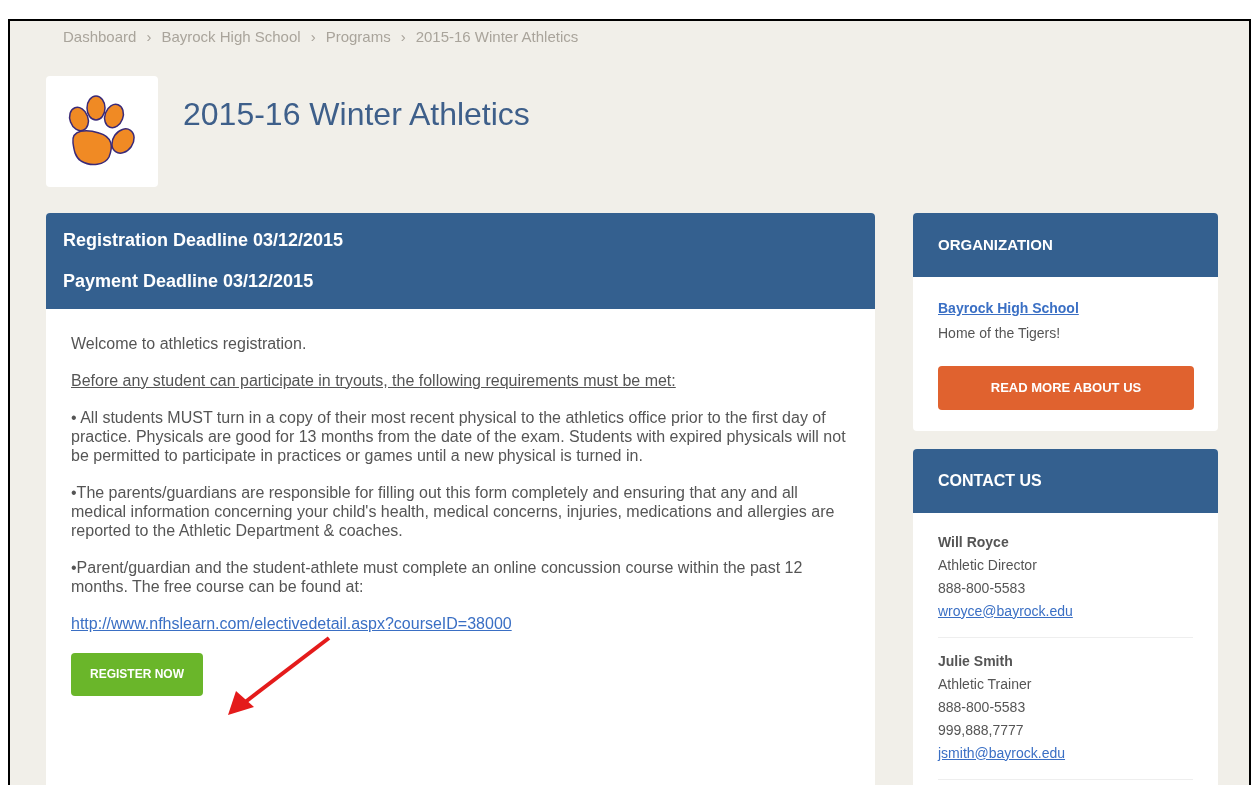  What do you see at coordinates (189, 281) in the screenshot?
I see `deadline-text: Payment Deadline 03/12/2015` at bounding box center [189, 281].